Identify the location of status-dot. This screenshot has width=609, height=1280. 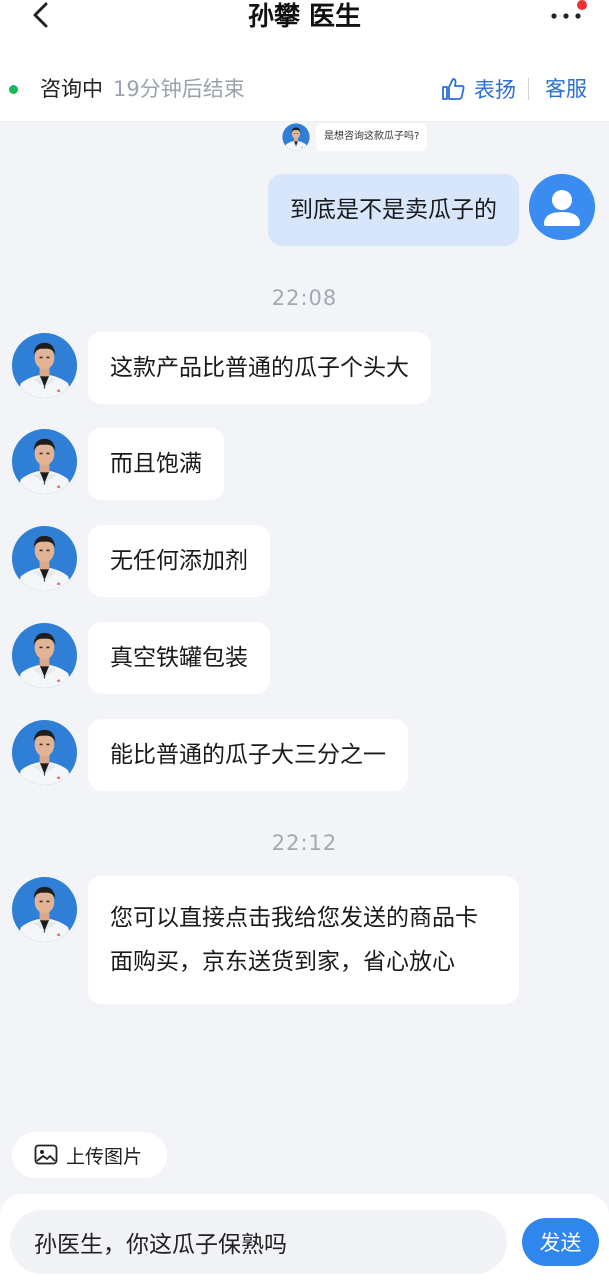
(13, 89).